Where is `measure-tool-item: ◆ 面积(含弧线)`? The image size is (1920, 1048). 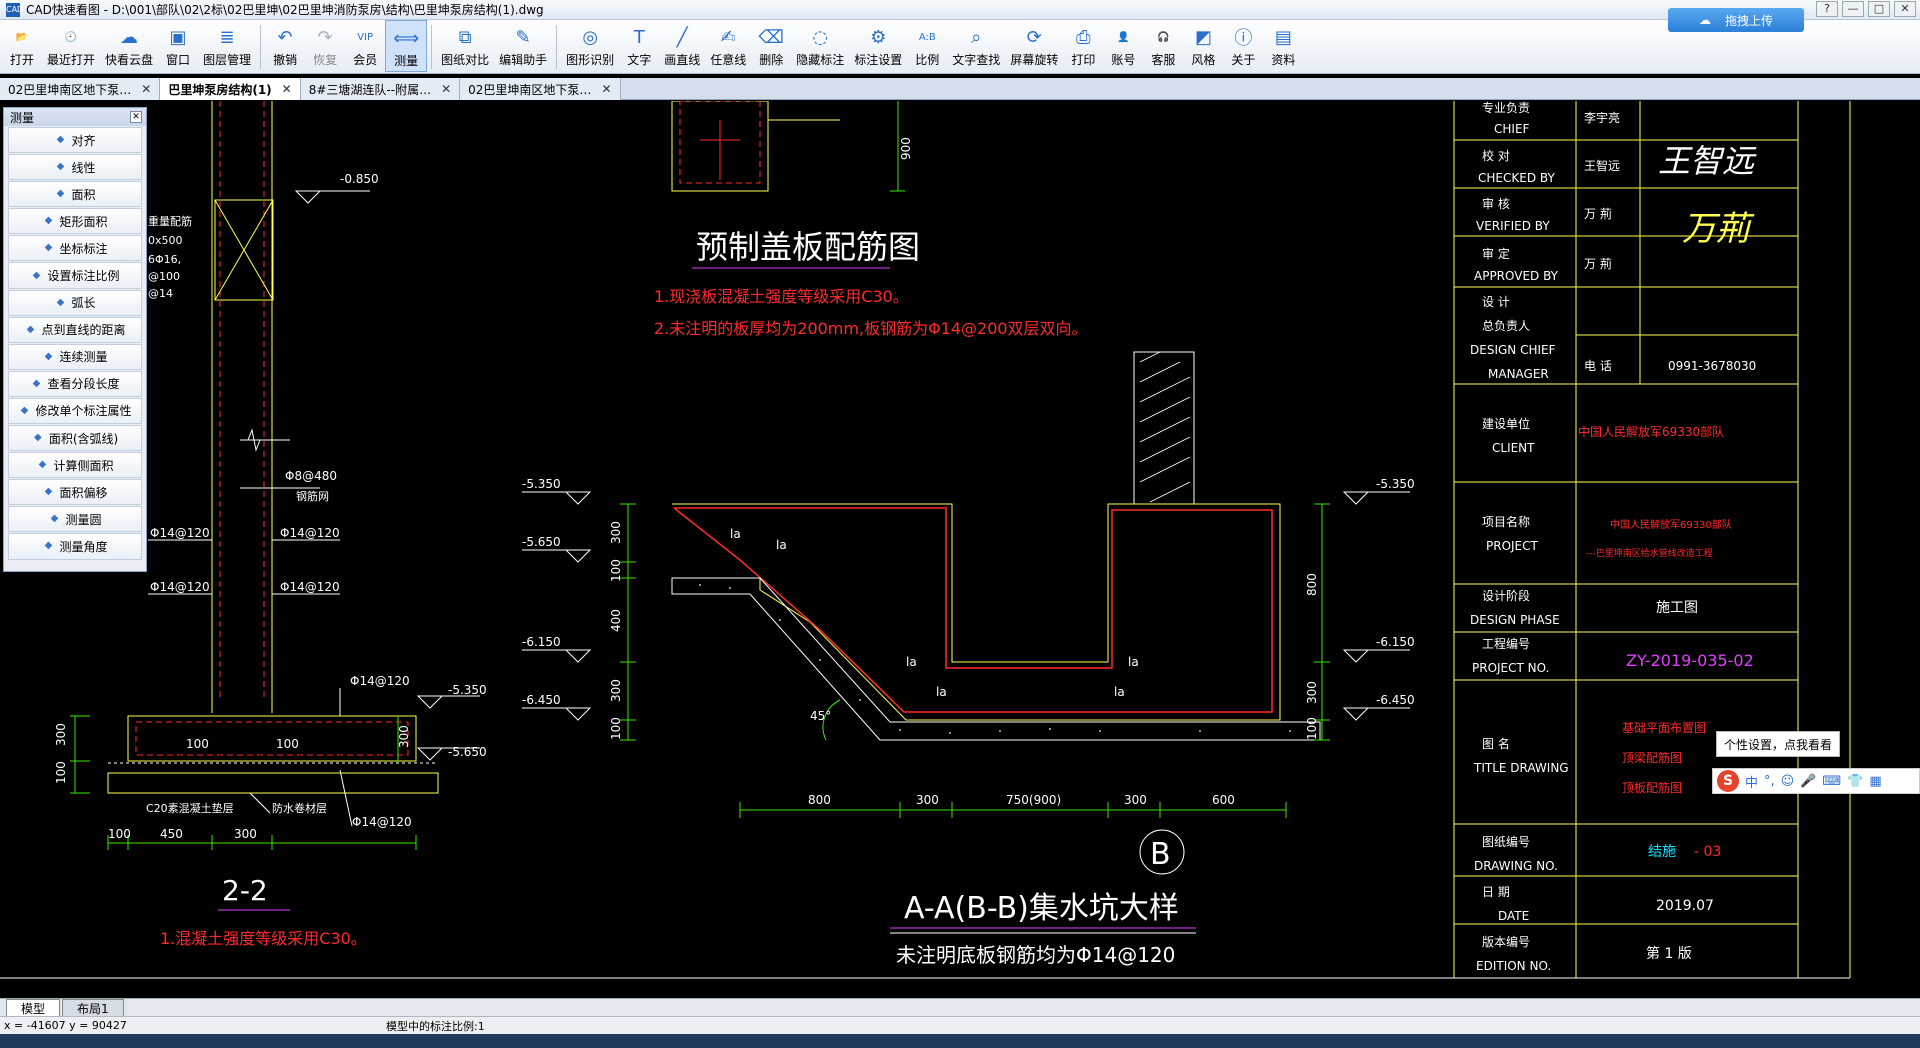
measure-tool-item: ◆ 面积(含弧线) is located at coordinates (75, 438).